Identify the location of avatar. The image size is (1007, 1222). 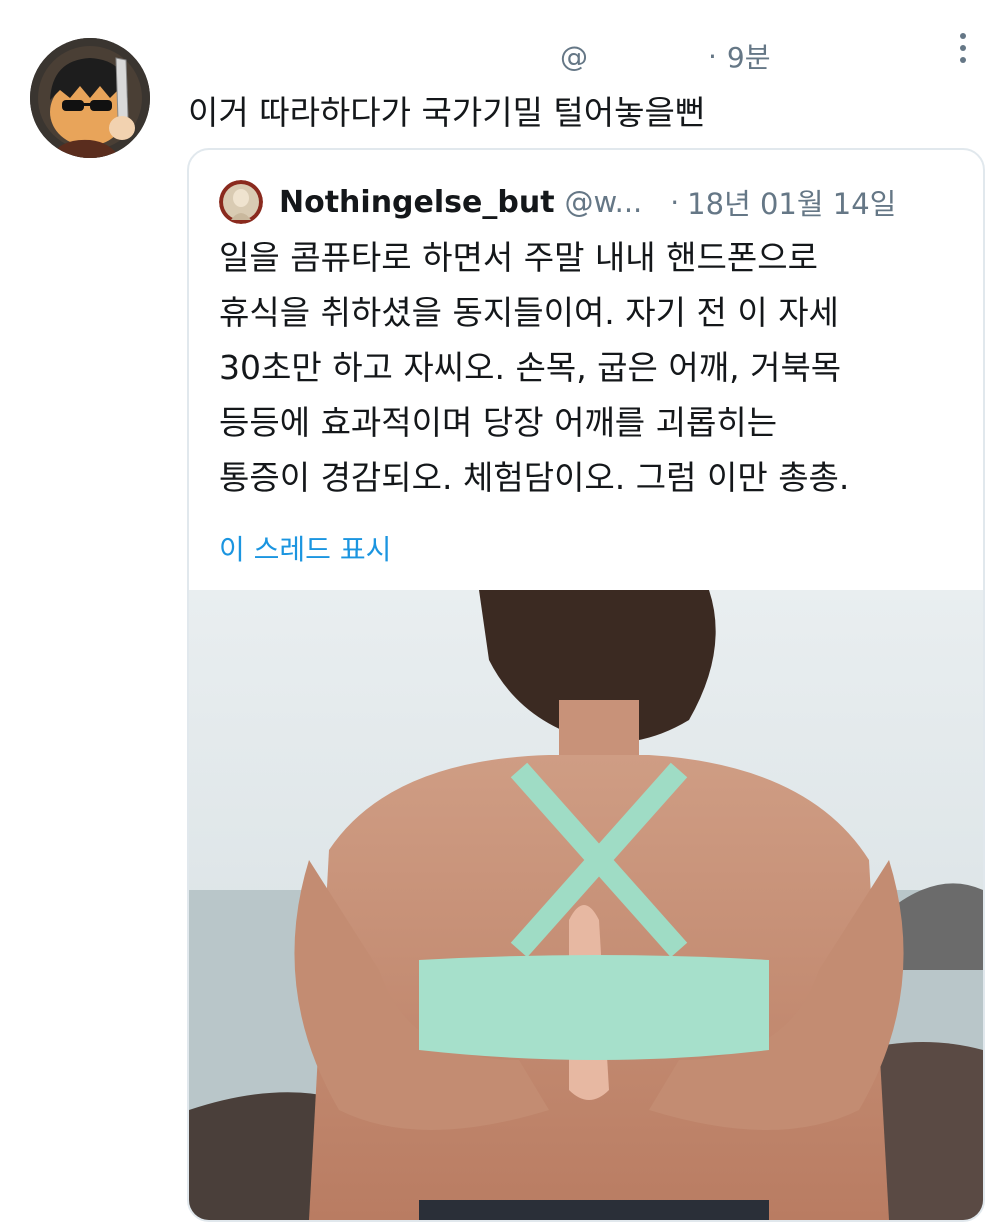
(90, 98).